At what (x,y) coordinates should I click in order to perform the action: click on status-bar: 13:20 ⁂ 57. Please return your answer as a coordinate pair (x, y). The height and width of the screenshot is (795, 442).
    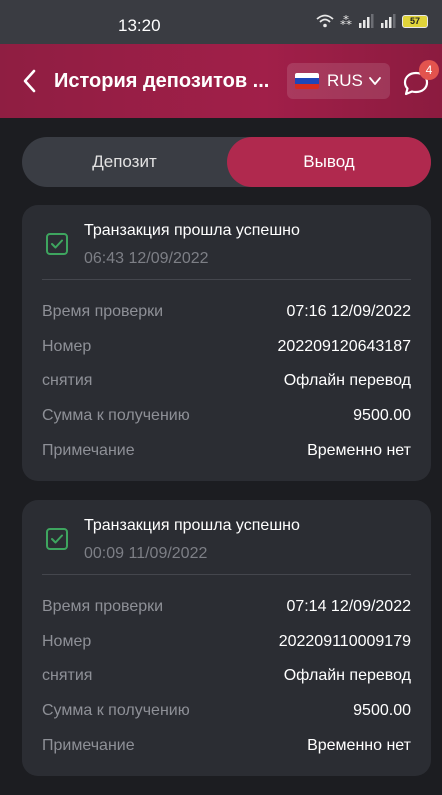
    Looking at the image, I should click on (221, 22).